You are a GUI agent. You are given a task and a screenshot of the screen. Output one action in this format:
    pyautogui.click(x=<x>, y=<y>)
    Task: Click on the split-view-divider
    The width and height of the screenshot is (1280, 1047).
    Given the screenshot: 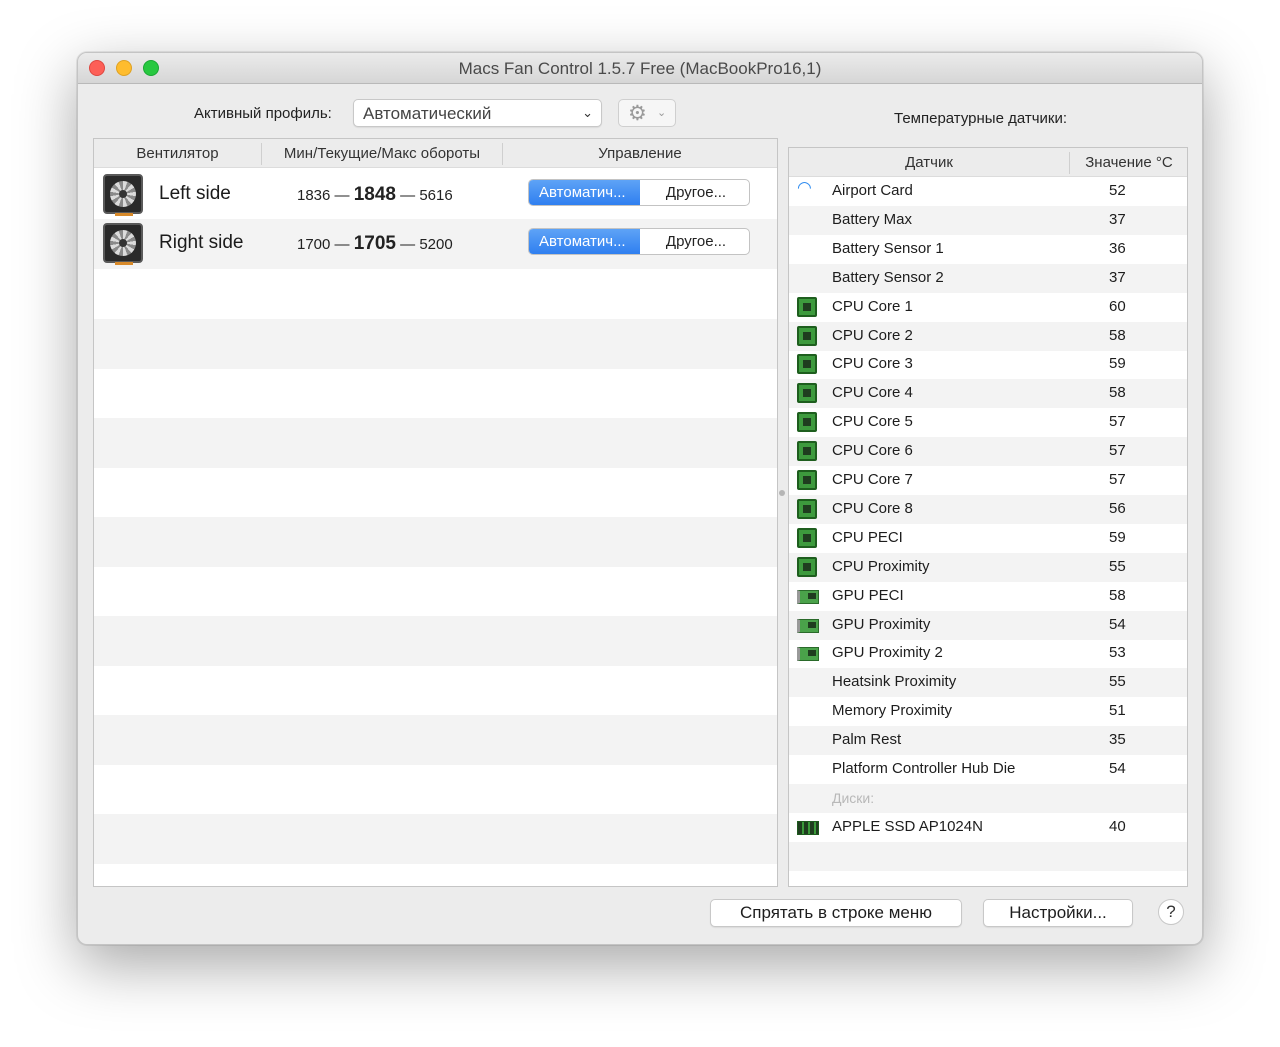 What is the action you would take?
    pyautogui.click(x=782, y=493)
    